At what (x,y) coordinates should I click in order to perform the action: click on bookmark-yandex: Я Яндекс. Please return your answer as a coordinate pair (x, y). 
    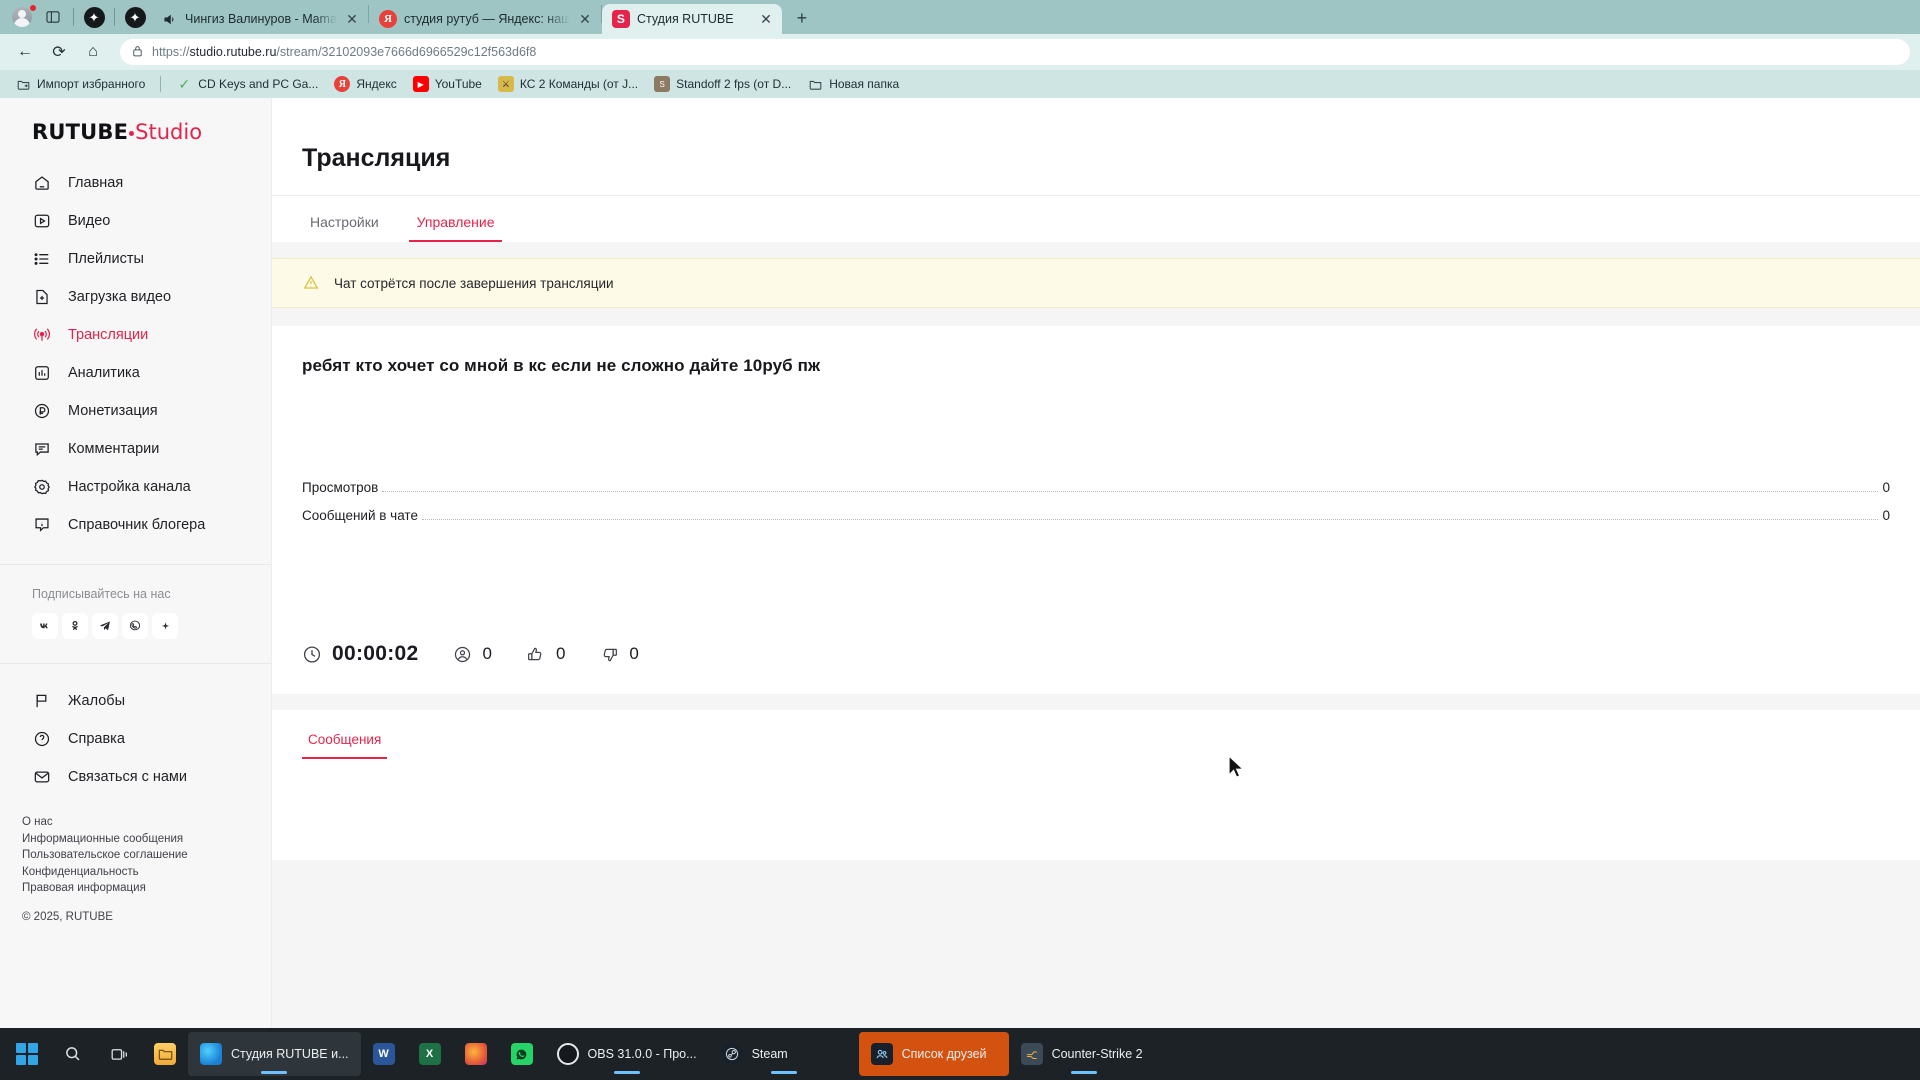
    Looking at the image, I should click on (365, 84).